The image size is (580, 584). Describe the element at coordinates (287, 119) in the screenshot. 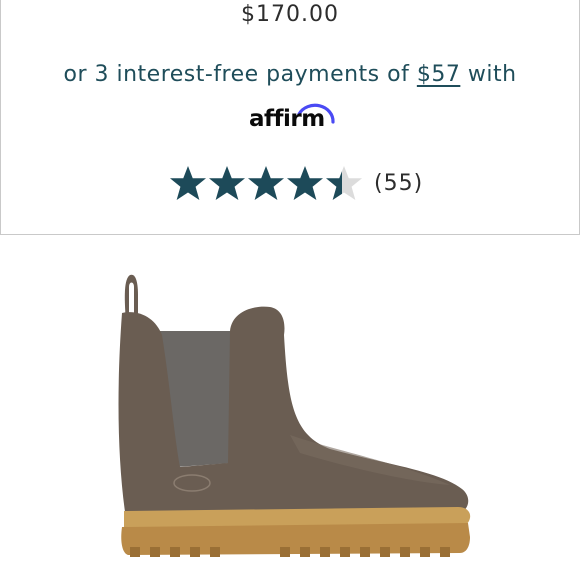

I see `affirm-wordmark: affirm` at that location.